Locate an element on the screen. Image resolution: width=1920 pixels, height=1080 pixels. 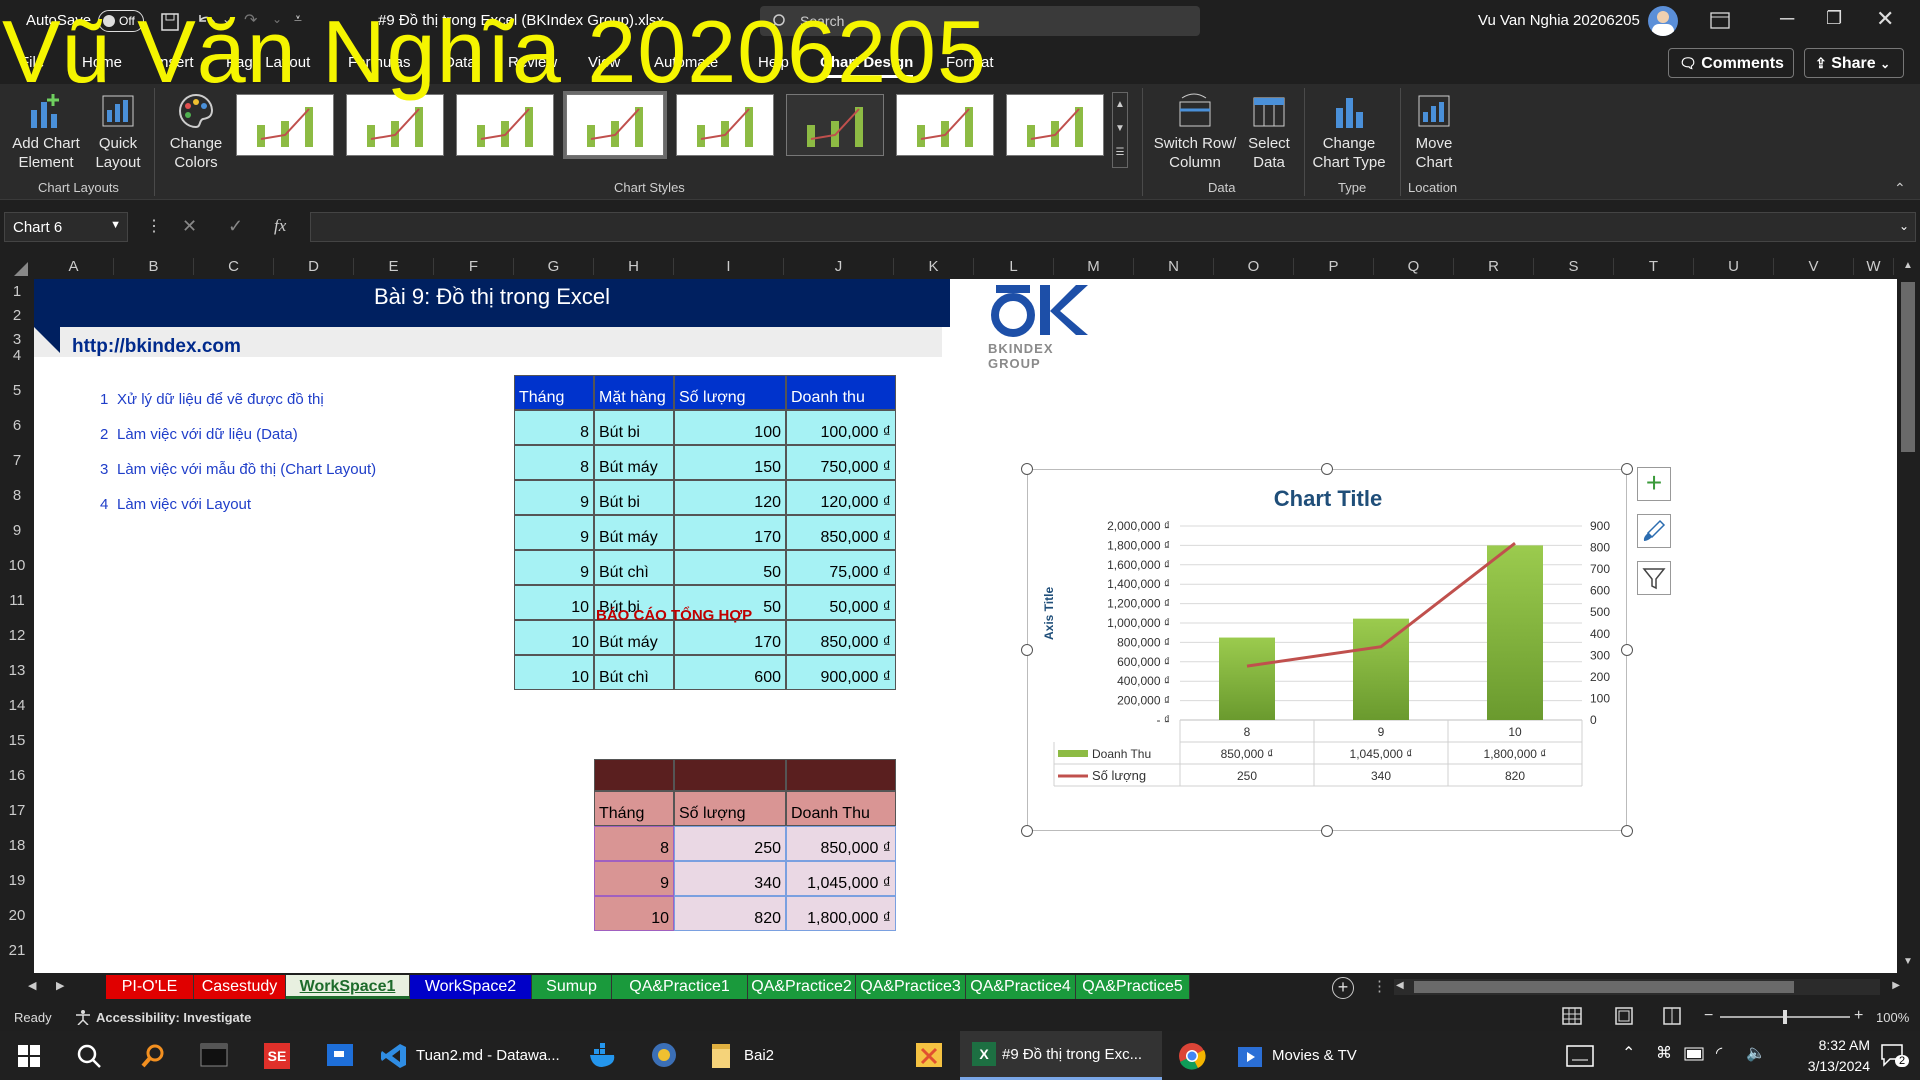
table2-cell: 8 is located at coordinates (634, 843).